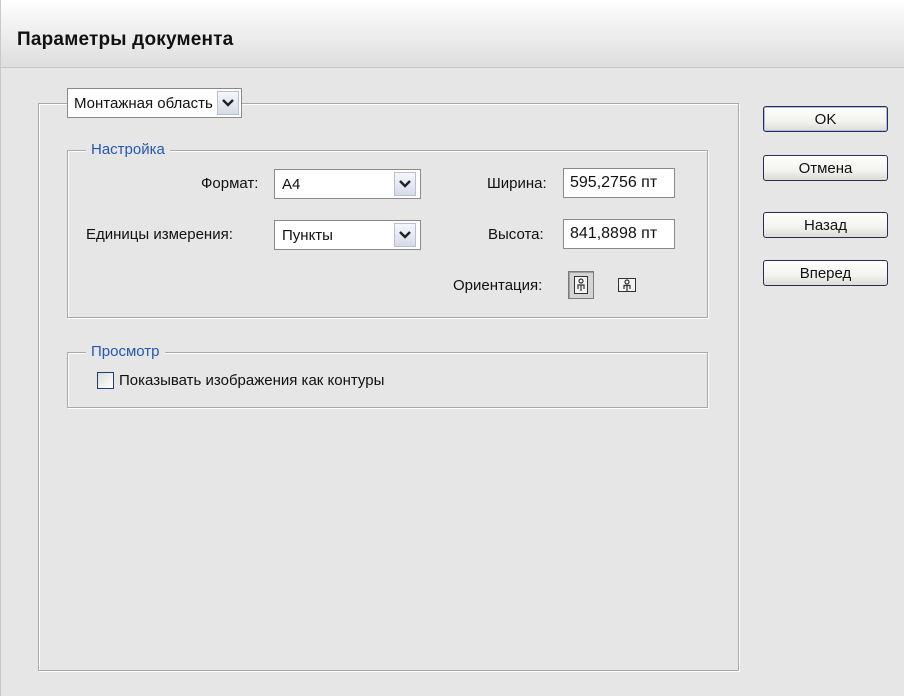 Image resolution: width=904 pixels, height=696 pixels. Describe the element at coordinates (614, 233) in the screenshot. I see `height-value: 841,8898 пт` at that location.